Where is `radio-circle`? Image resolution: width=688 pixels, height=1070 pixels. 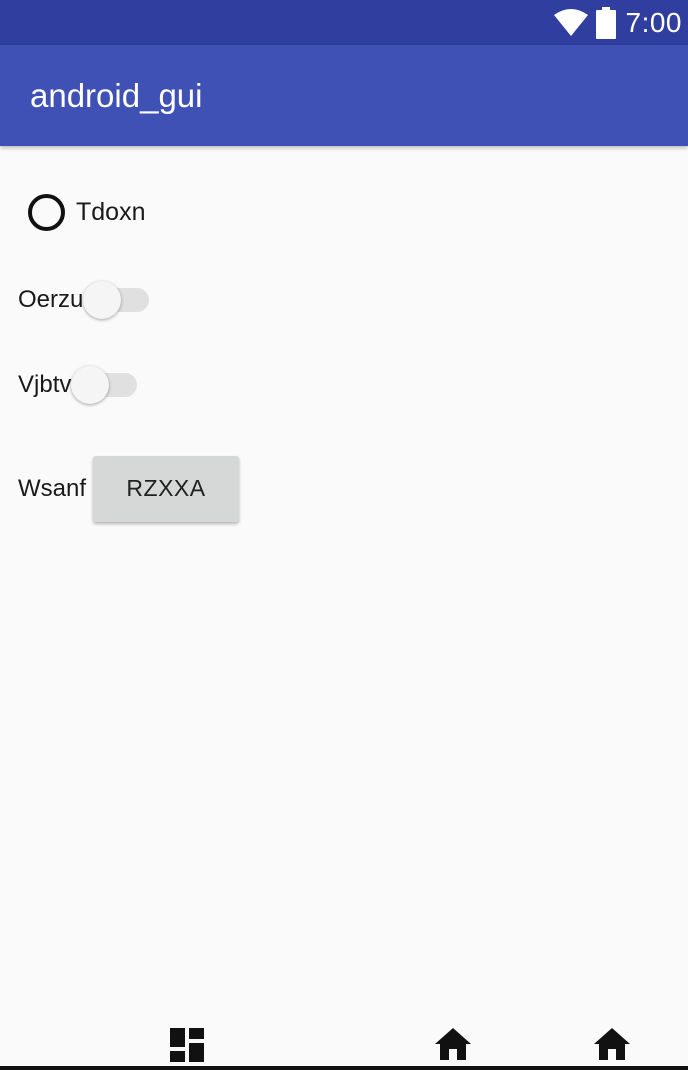 radio-circle is located at coordinates (46, 212).